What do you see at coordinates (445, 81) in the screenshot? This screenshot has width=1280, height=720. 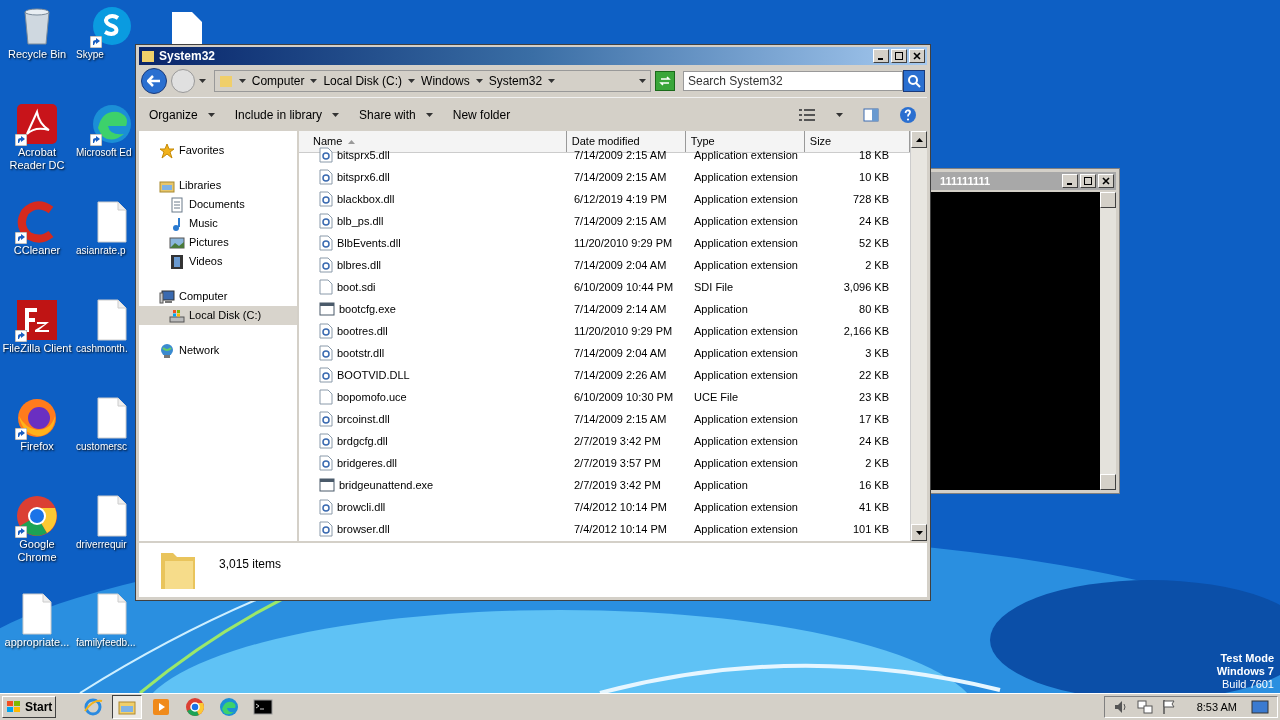 I see `breadcrumb-item: Windows` at bounding box center [445, 81].